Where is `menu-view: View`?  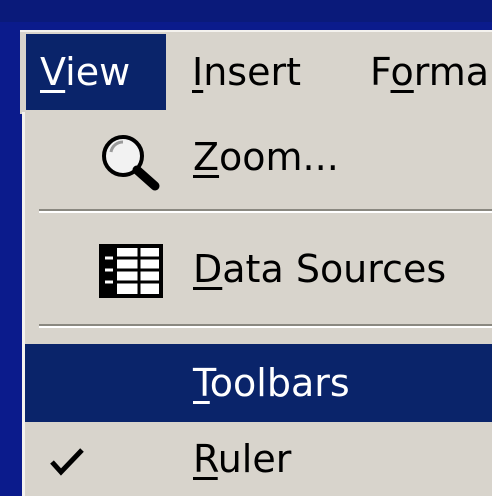
menu-view: View is located at coordinates (96, 72).